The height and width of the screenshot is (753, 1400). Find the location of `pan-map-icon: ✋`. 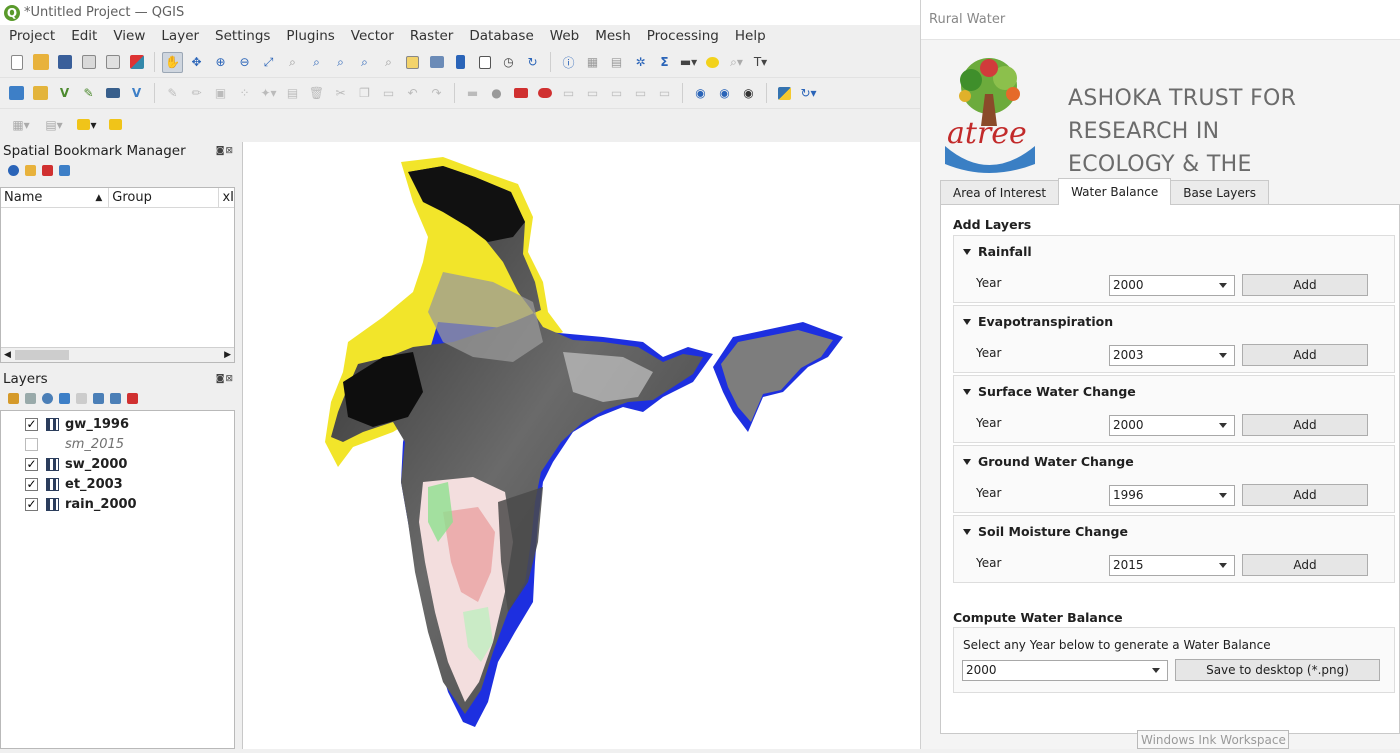

pan-map-icon: ✋ is located at coordinates (172, 62).